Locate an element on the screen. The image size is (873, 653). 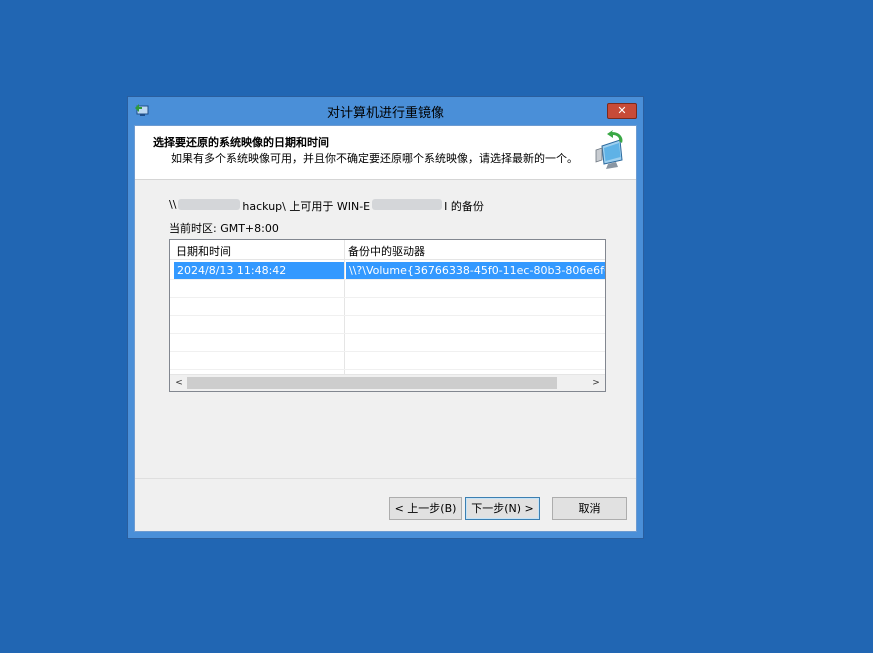
backup-location: \\ hackup\ 上可用于 WIN-E I 的备份 is located at coordinates (326, 205).